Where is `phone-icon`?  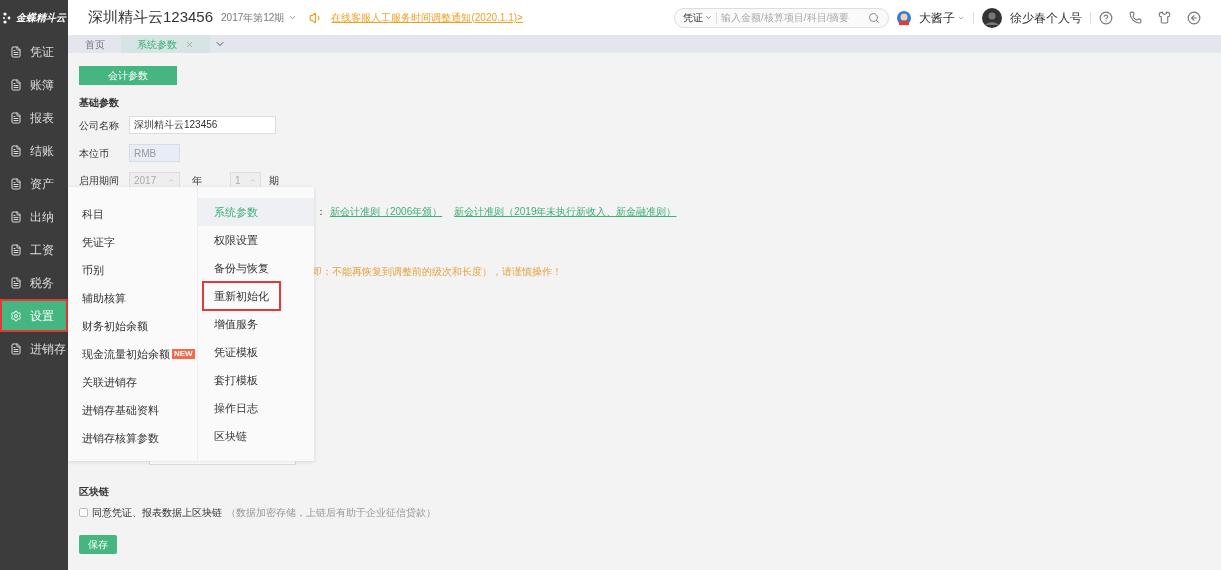
phone-icon is located at coordinates (1135, 17).